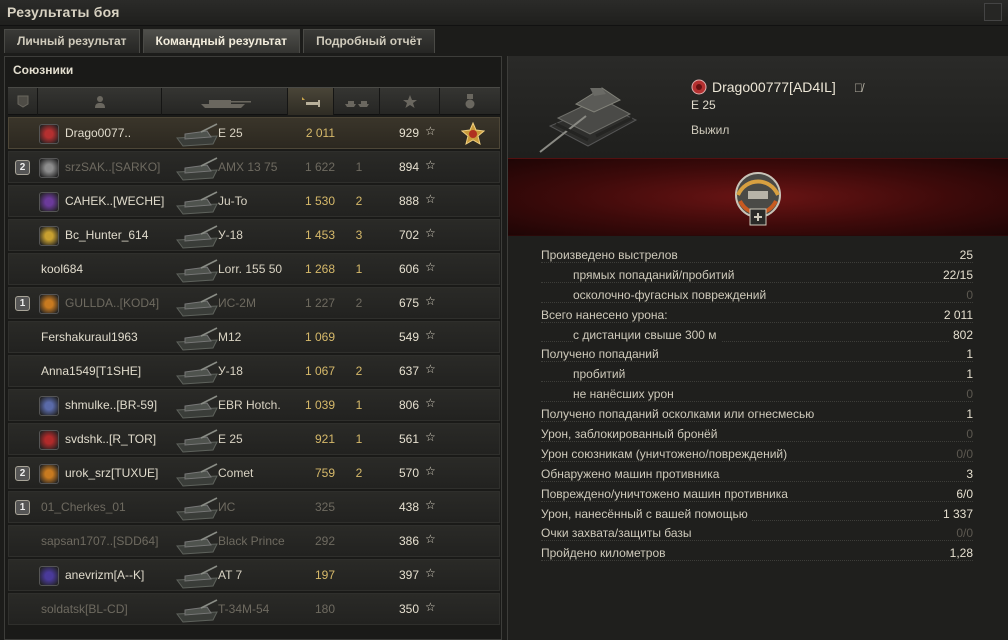 The image size is (1008, 640). I want to click on tab-detailed-report: Подробный отчёт, so click(369, 41).